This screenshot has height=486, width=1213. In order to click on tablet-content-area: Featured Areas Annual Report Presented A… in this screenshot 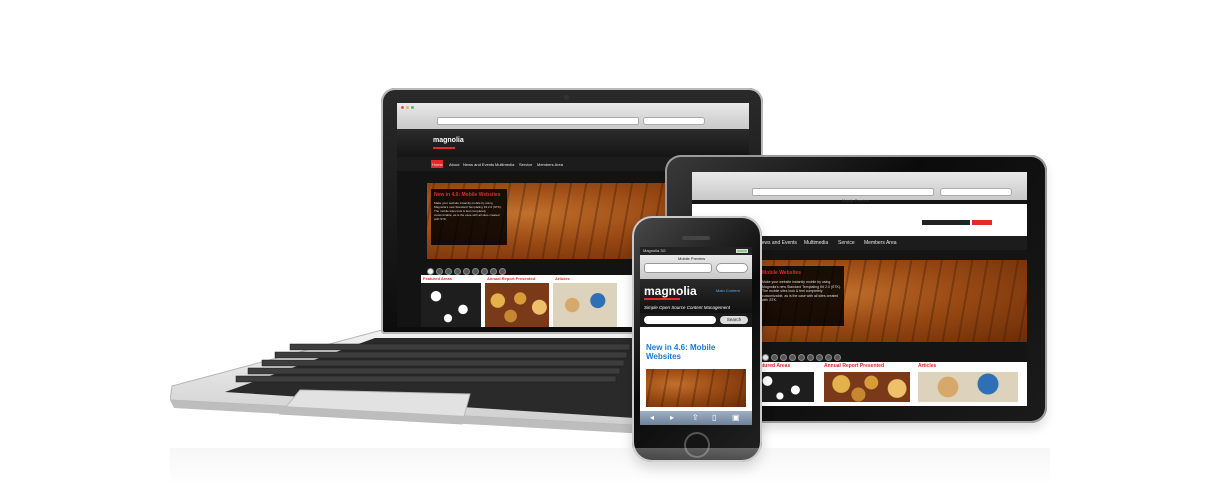, I will do `click(889, 384)`.